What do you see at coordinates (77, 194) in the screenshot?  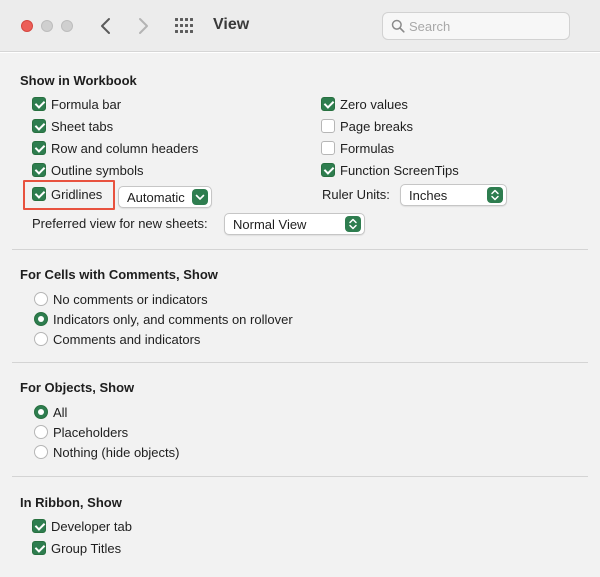 I see `checkbox-label: Gridlines` at bounding box center [77, 194].